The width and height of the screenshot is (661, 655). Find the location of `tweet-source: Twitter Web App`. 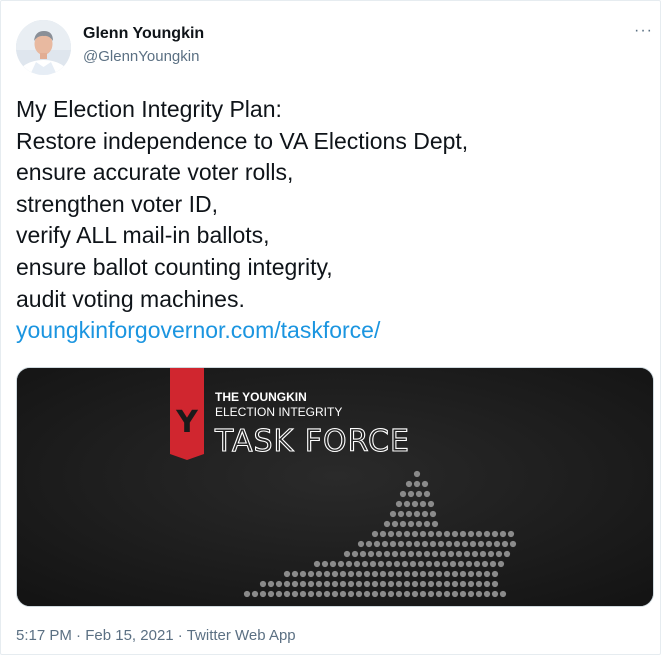

tweet-source: Twitter Web App is located at coordinates (241, 635).